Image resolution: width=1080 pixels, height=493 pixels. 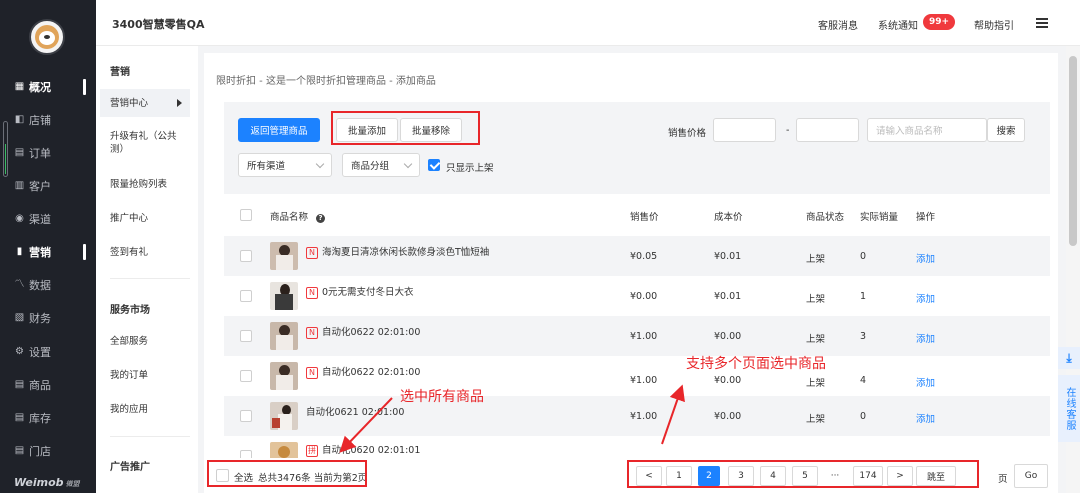 What do you see at coordinates (321, 218) in the screenshot?
I see `help-icon: ?` at bounding box center [321, 218].